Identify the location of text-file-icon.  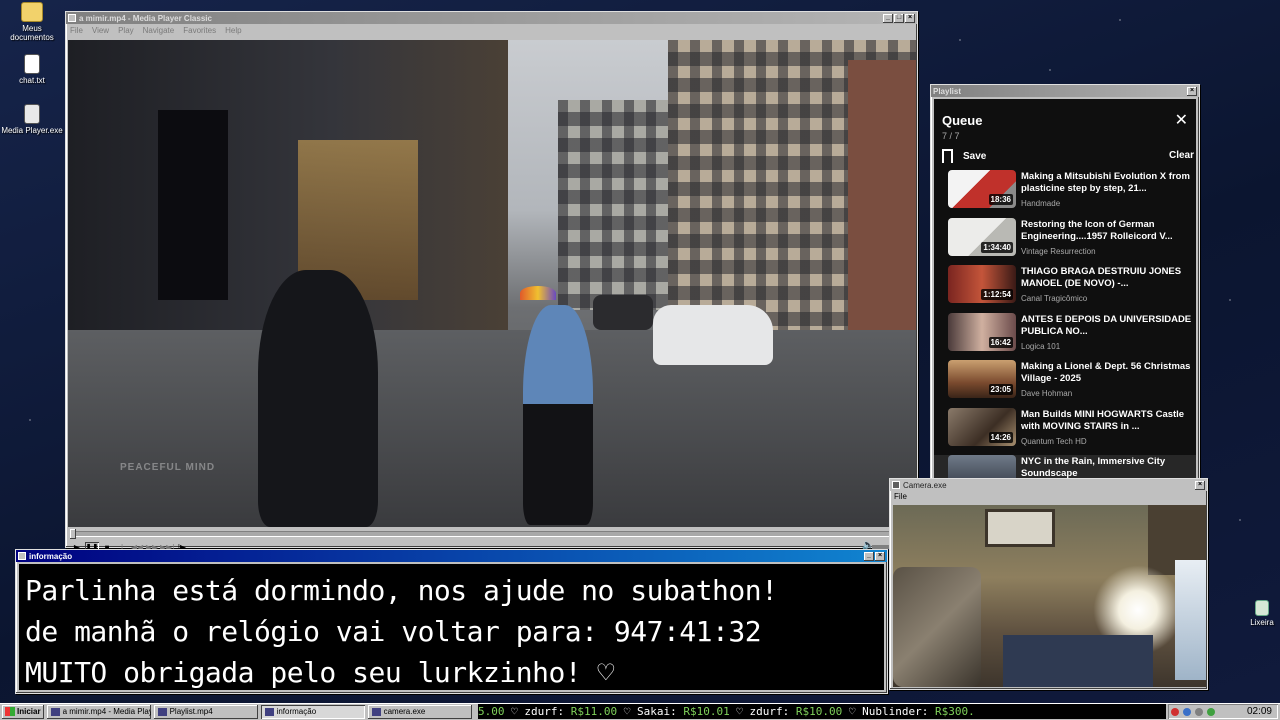
(32, 64).